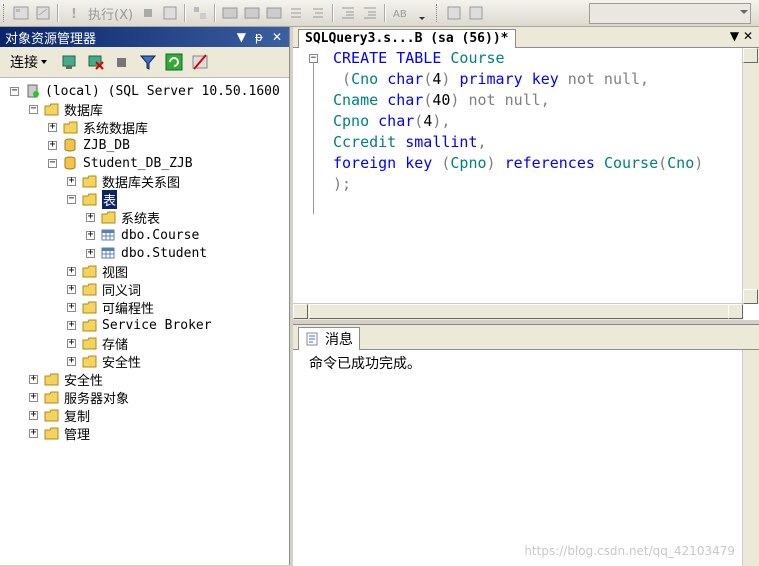 The image size is (759, 566). What do you see at coordinates (241, 37) in the screenshot?
I see `panel-menu-icon: ▼` at bounding box center [241, 37].